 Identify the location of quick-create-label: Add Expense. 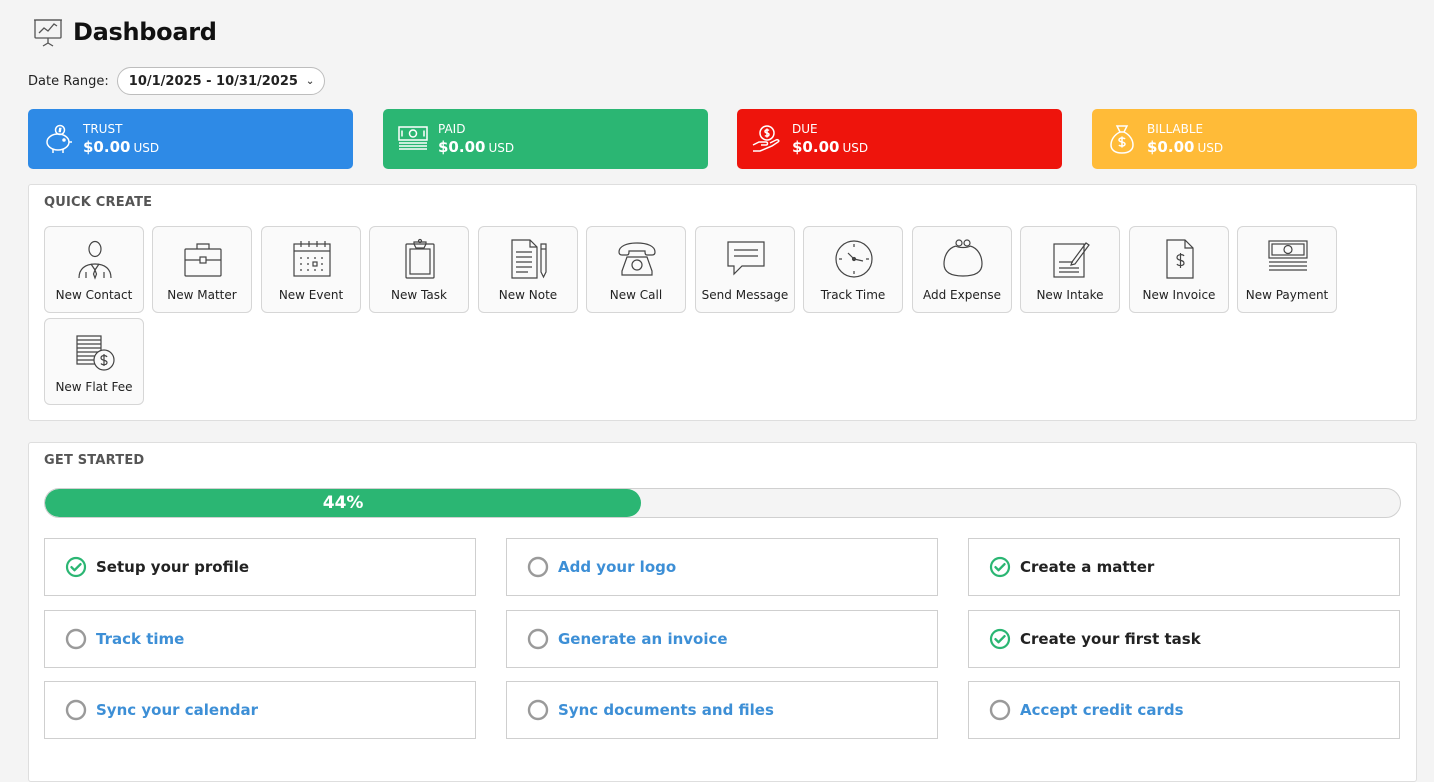
(962, 295).